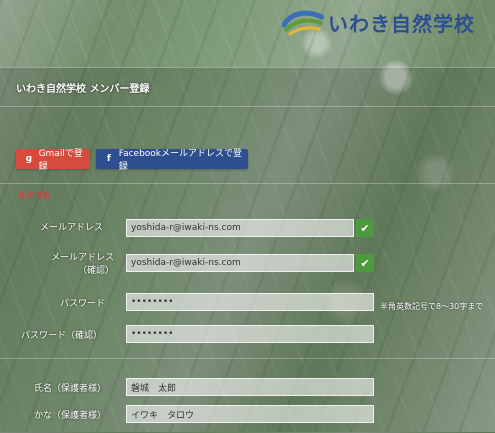 The image size is (495, 433). What do you see at coordinates (83, 89) in the screenshot?
I see `page-title: いわき自然学校 メンバー登録` at bounding box center [83, 89].